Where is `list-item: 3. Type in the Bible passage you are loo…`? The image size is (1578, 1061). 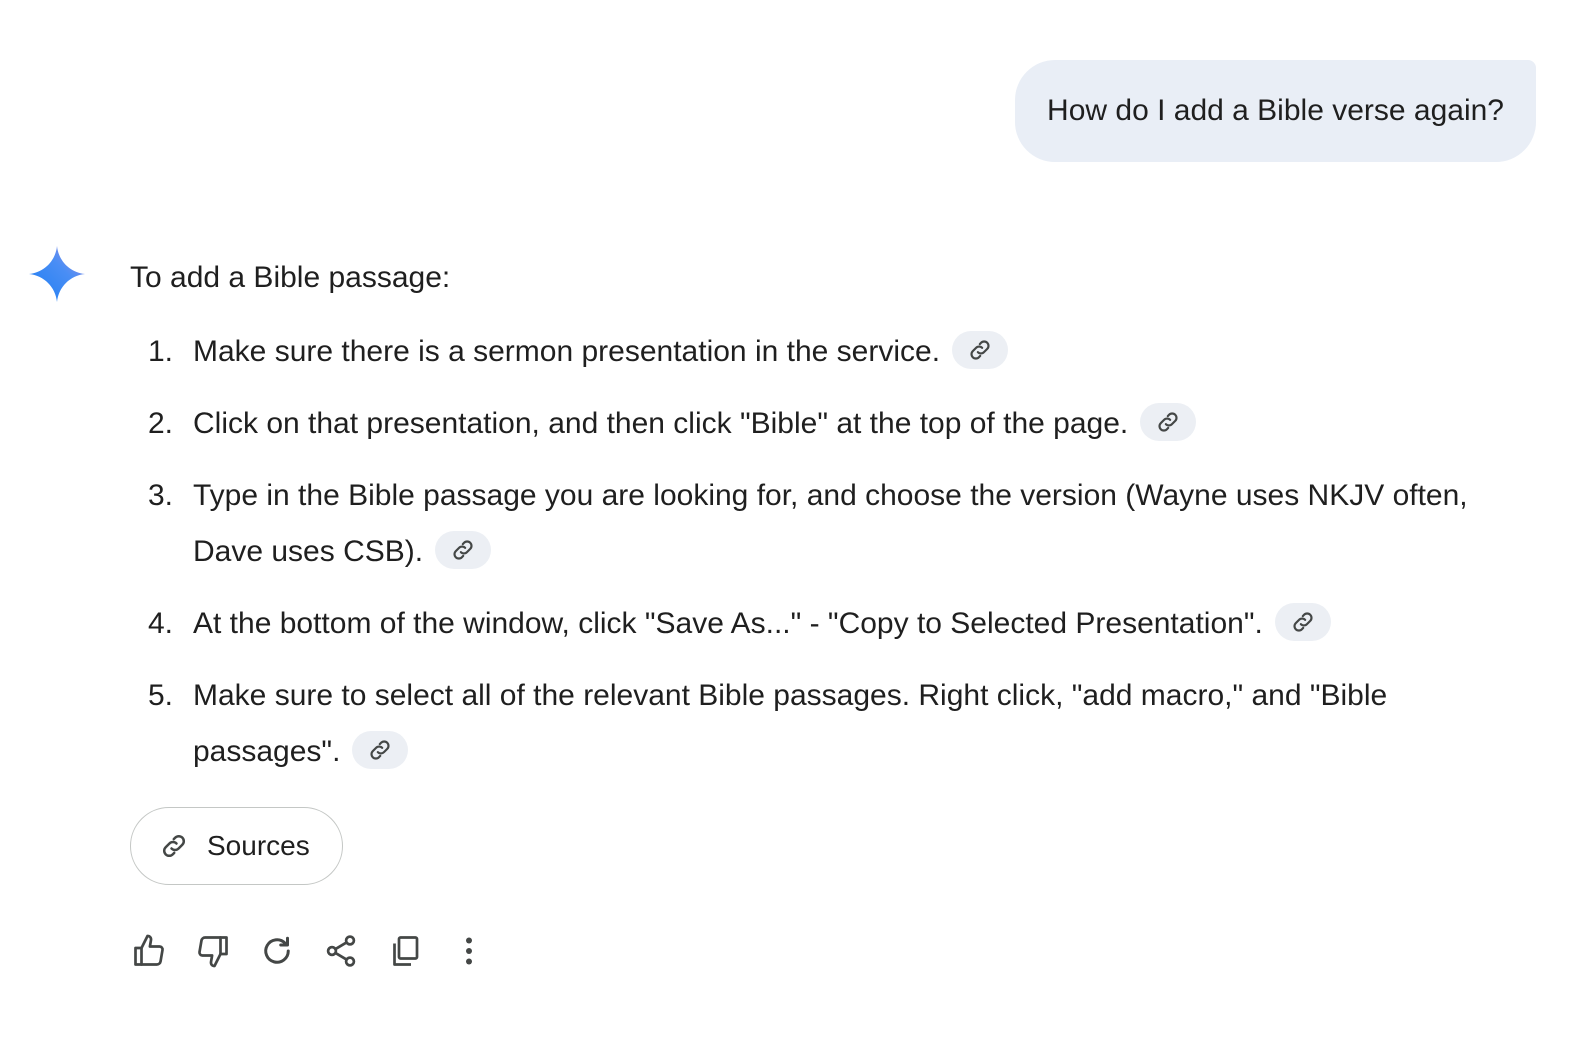 list-item: 3. Type in the Bible passage you are loo… is located at coordinates (830, 524).